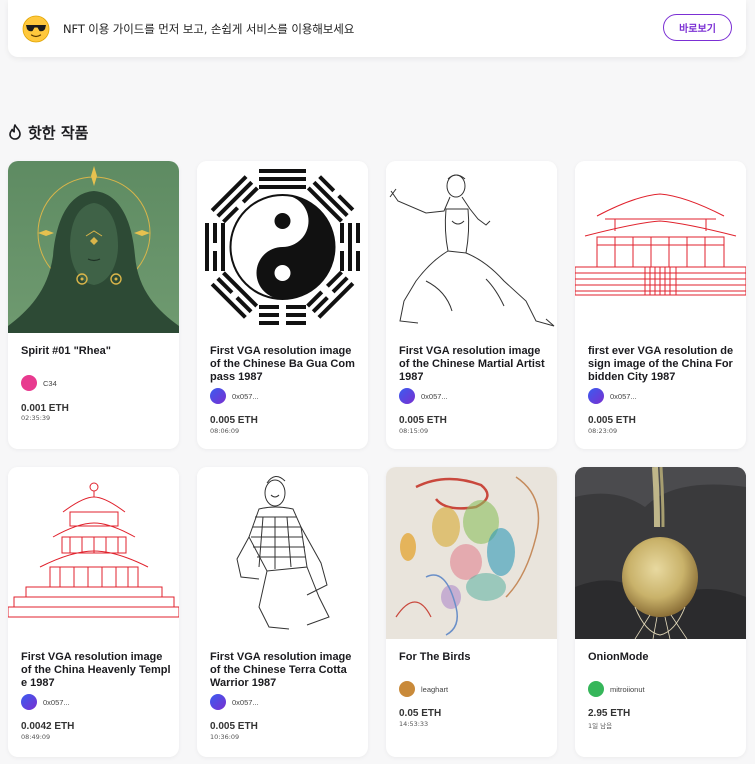  I want to click on nft-time: 1일 남음, so click(600, 726).